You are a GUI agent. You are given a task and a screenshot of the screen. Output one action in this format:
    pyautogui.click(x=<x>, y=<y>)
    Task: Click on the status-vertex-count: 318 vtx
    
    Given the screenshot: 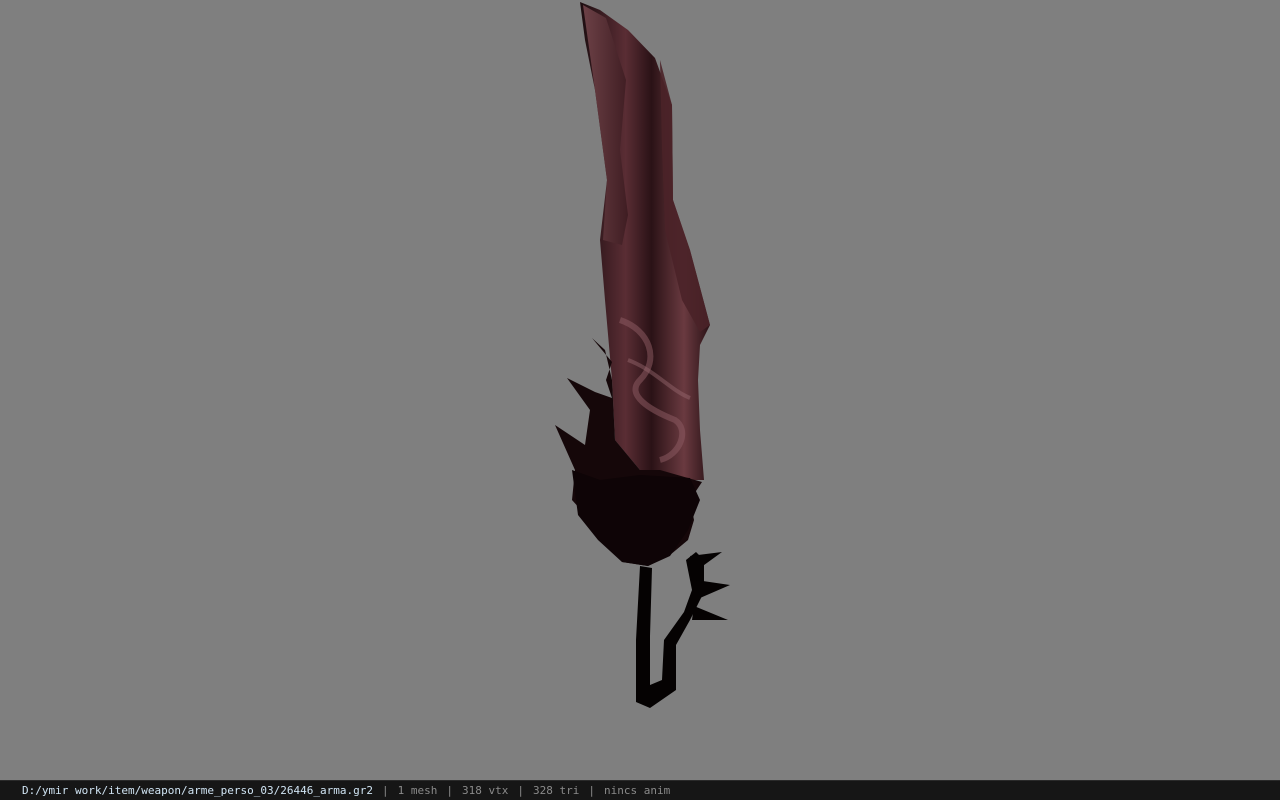 What is the action you would take?
    pyautogui.click(x=485, y=790)
    